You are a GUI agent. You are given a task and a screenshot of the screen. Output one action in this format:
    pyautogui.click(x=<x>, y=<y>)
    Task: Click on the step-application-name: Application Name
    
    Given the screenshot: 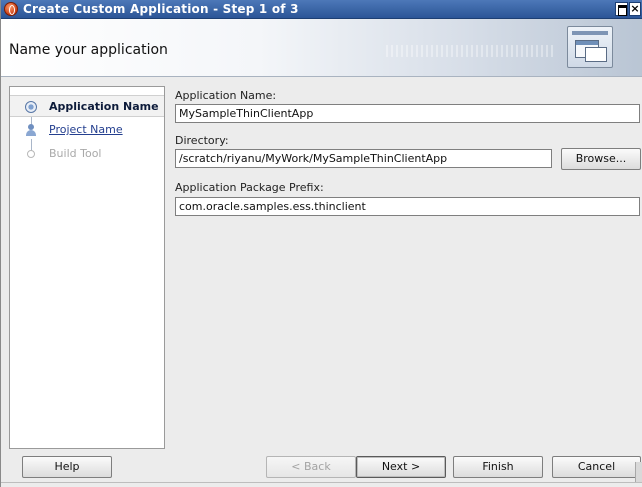 What is the action you would take?
    pyautogui.click(x=87, y=106)
    